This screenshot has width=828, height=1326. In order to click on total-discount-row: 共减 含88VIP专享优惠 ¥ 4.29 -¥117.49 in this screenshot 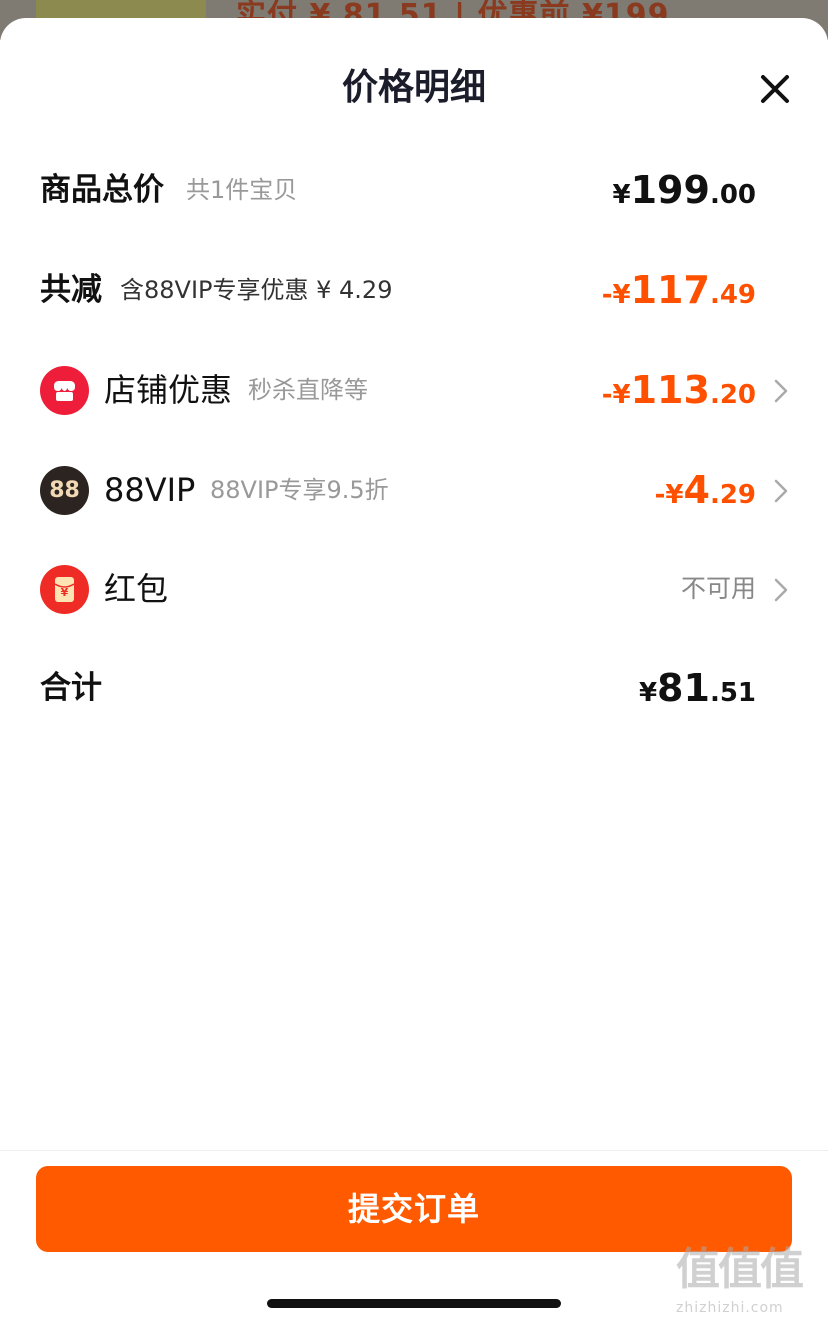, I will do `click(414, 290)`.